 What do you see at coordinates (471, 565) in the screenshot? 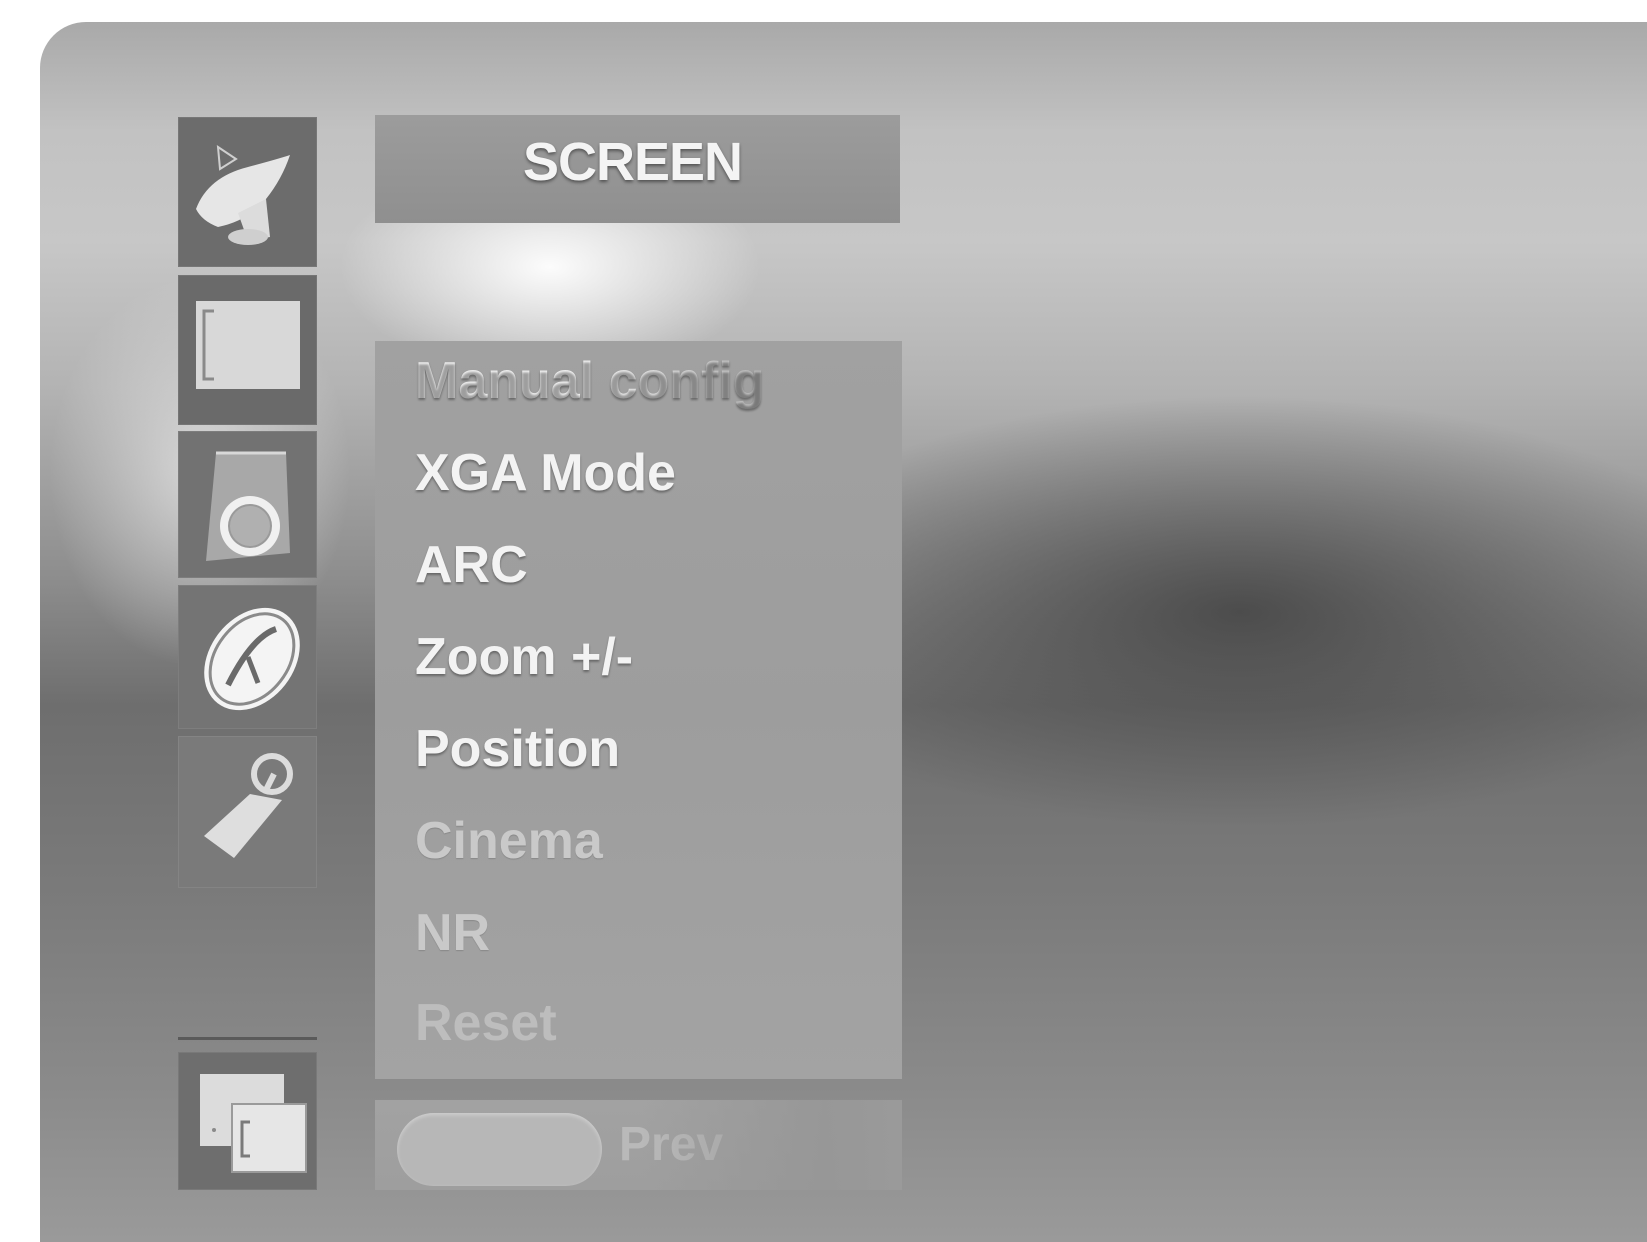
I see `menu-item-arc: ARC` at bounding box center [471, 565].